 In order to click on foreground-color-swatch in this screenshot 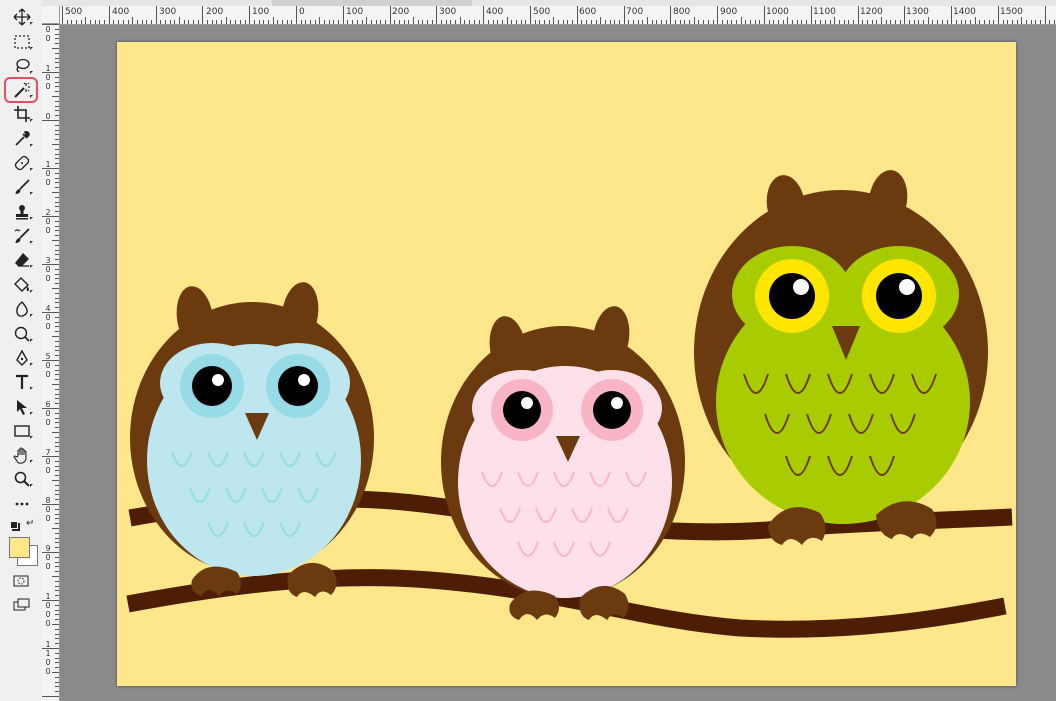, I will do `click(19, 547)`.